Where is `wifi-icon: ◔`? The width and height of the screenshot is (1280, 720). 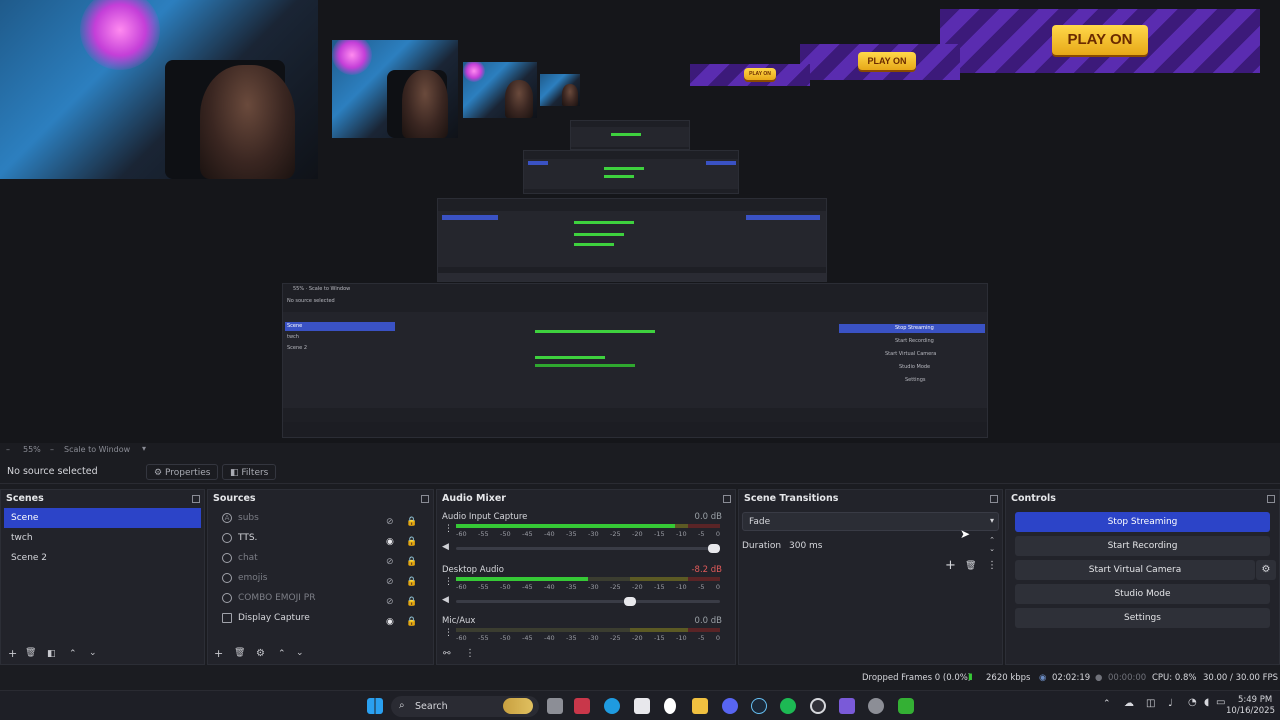 wifi-icon: ◔ is located at coordinates (1192, 702).